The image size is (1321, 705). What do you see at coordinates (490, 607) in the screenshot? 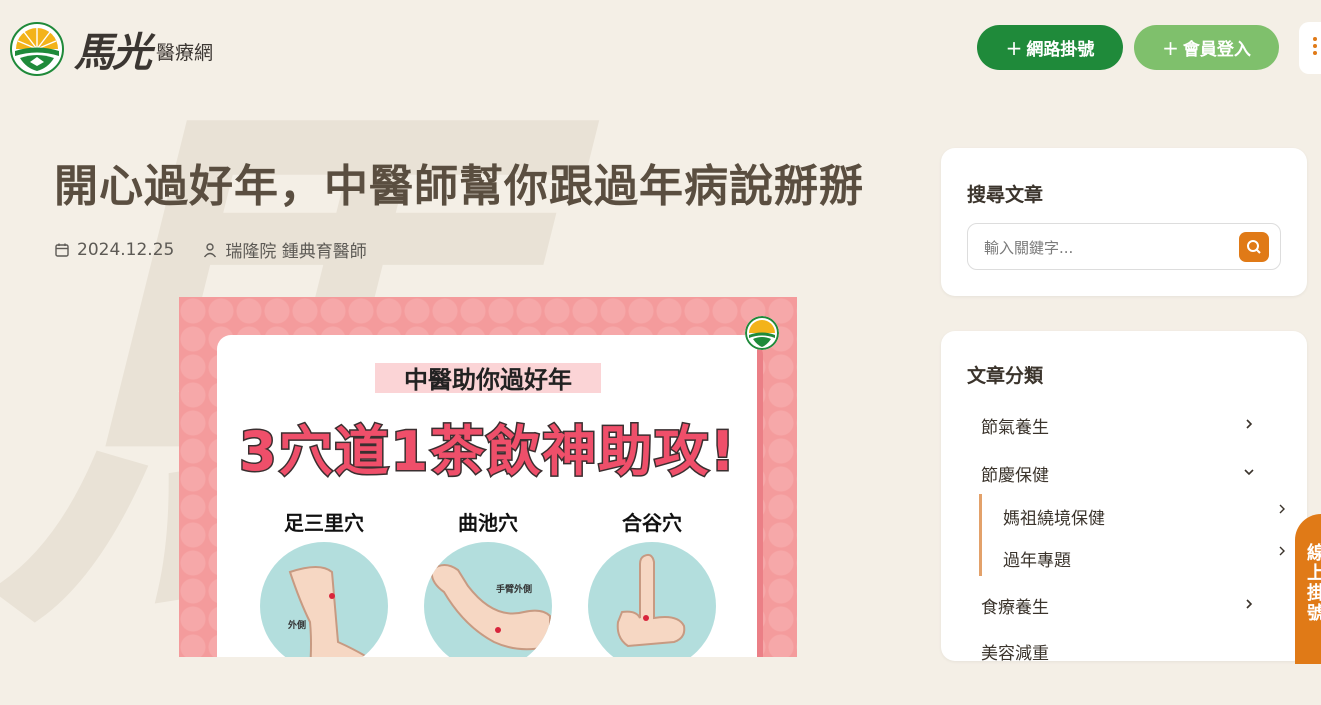
I see `arm-illustration-icon` at bounding box center [490, 607].